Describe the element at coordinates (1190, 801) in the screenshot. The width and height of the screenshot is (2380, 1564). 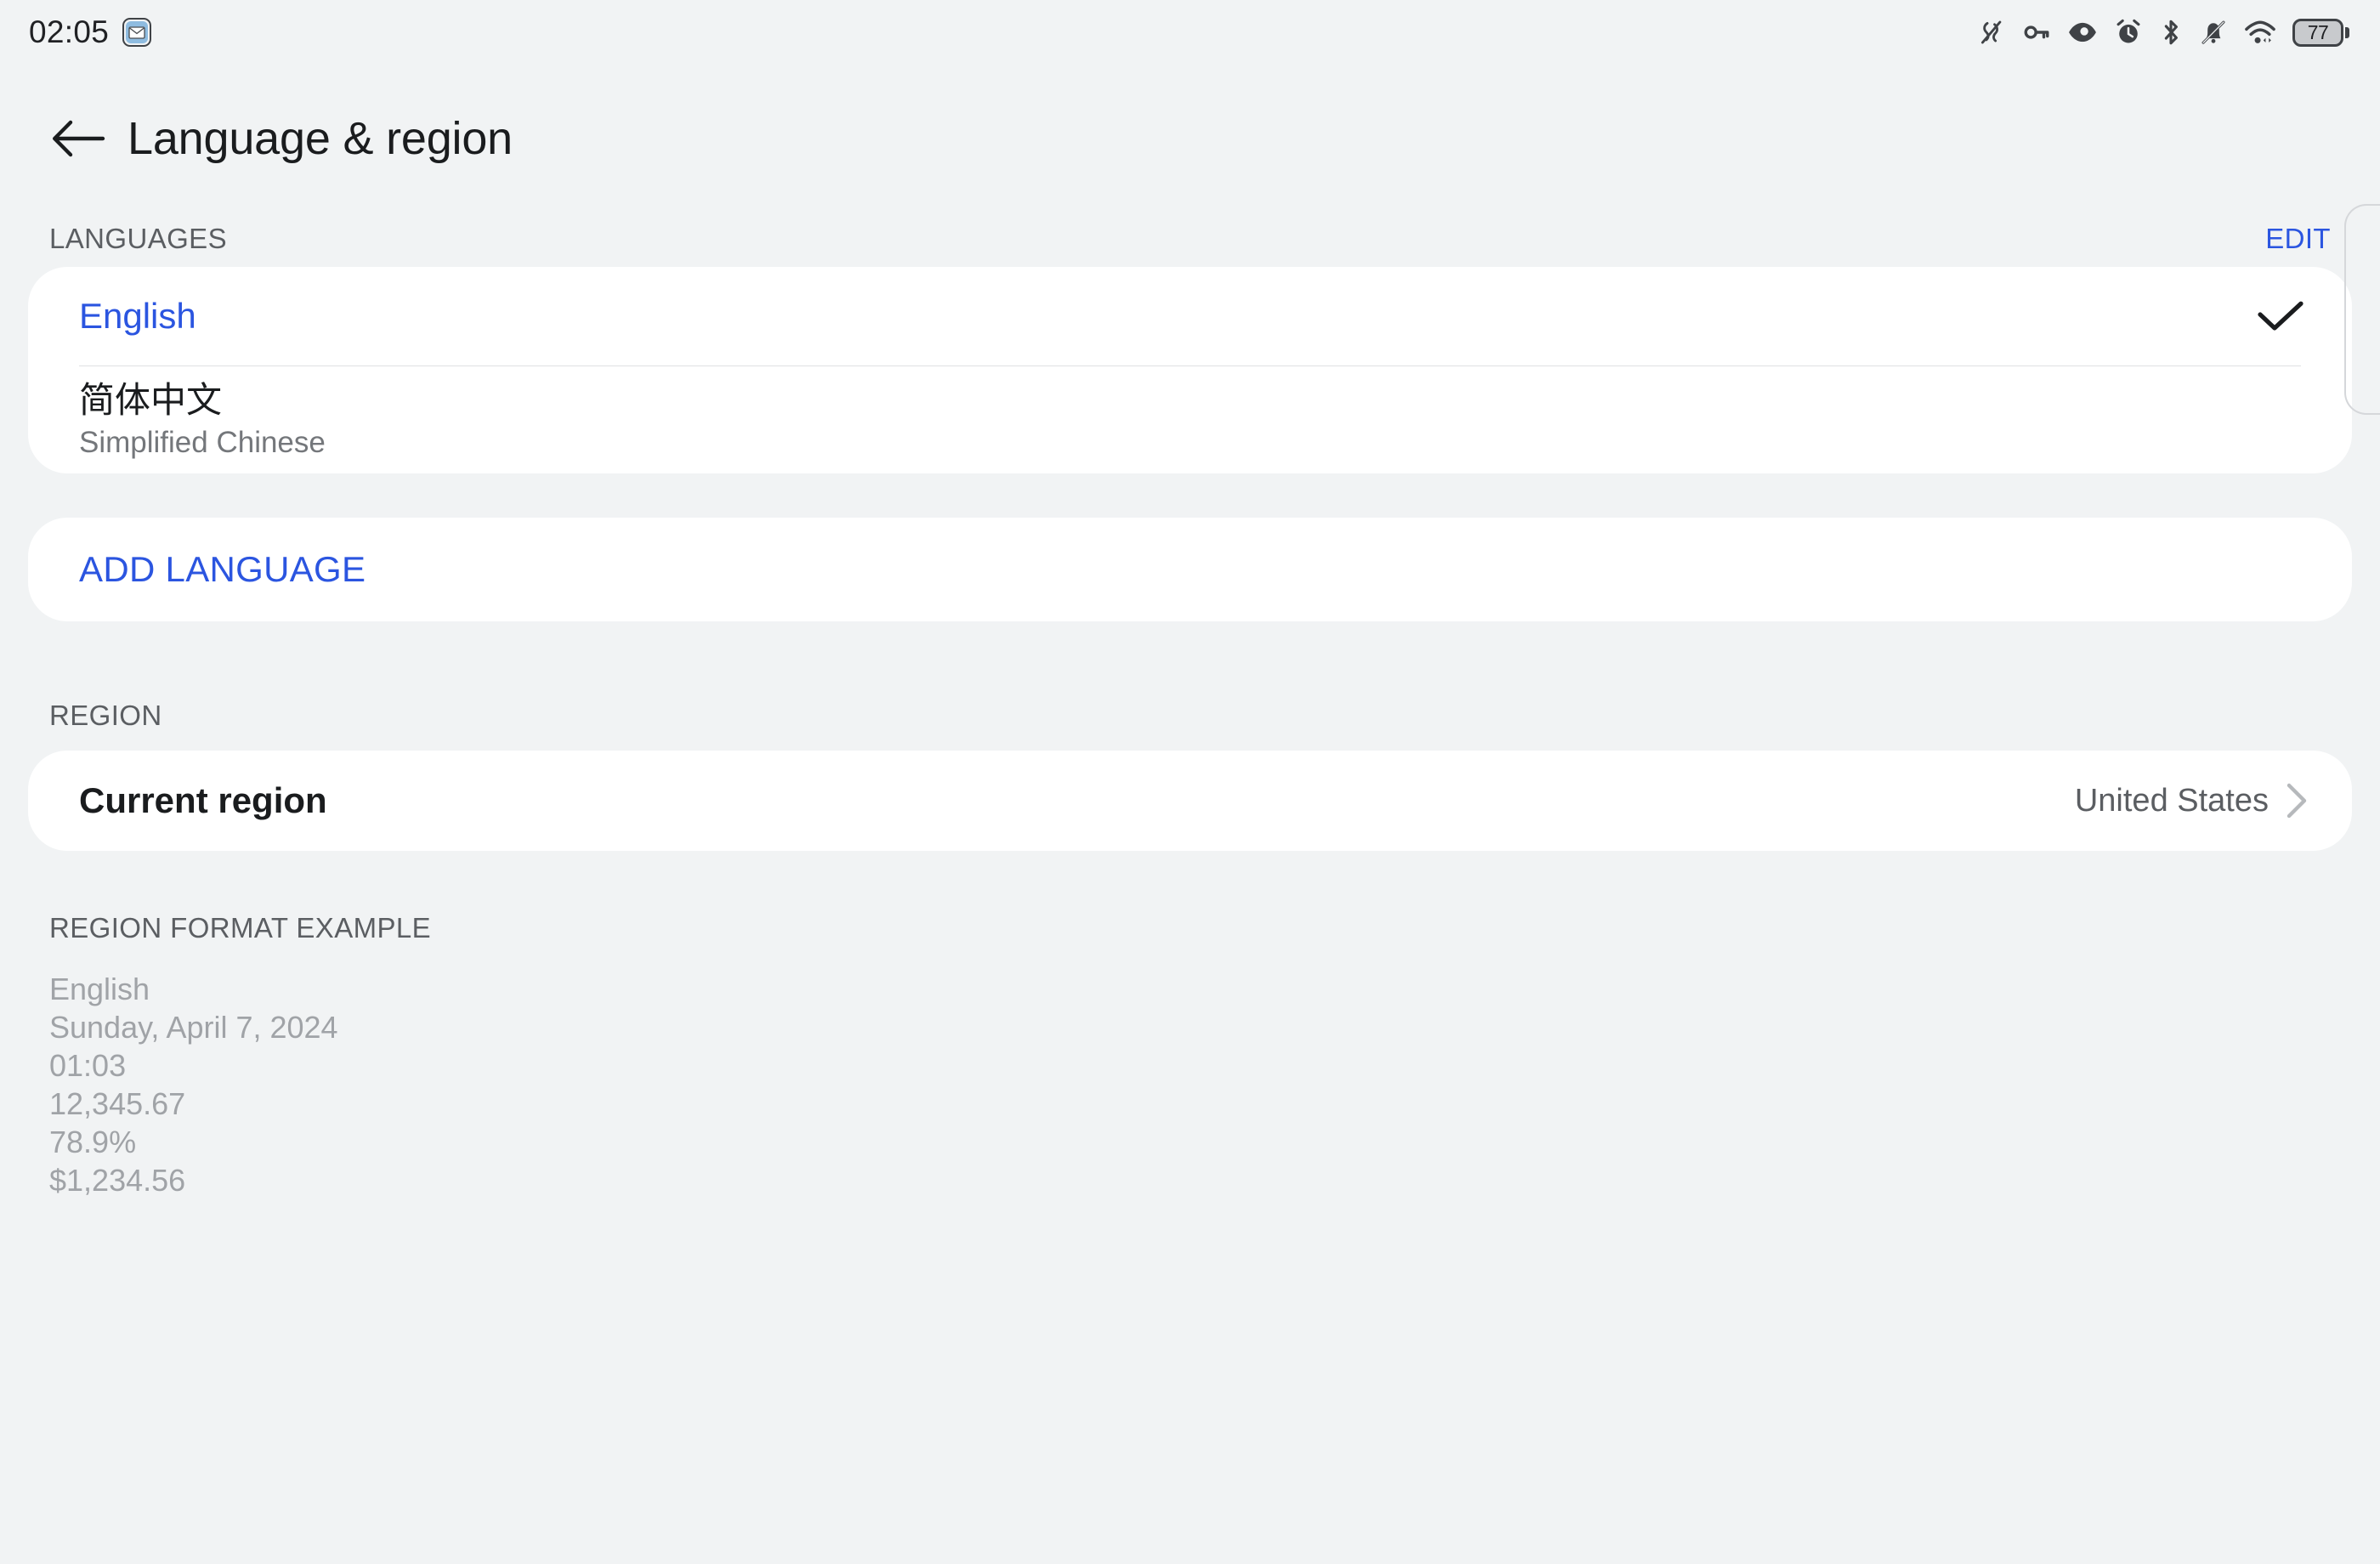
I see `current-region-row: Current region United States` at that location.